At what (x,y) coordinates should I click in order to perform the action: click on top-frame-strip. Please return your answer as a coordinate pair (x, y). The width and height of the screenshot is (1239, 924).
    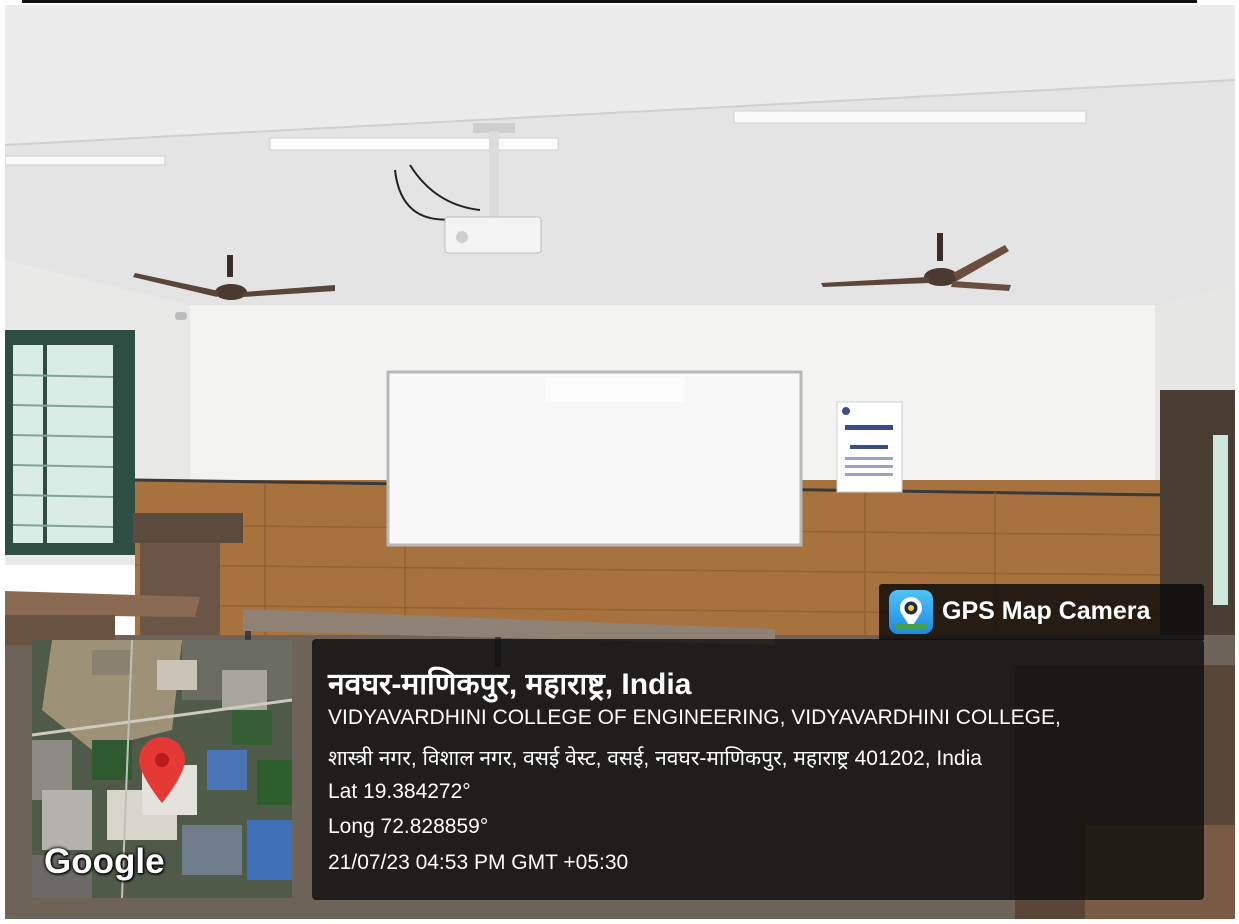
    Looking at the image, I should click on (609, 1).